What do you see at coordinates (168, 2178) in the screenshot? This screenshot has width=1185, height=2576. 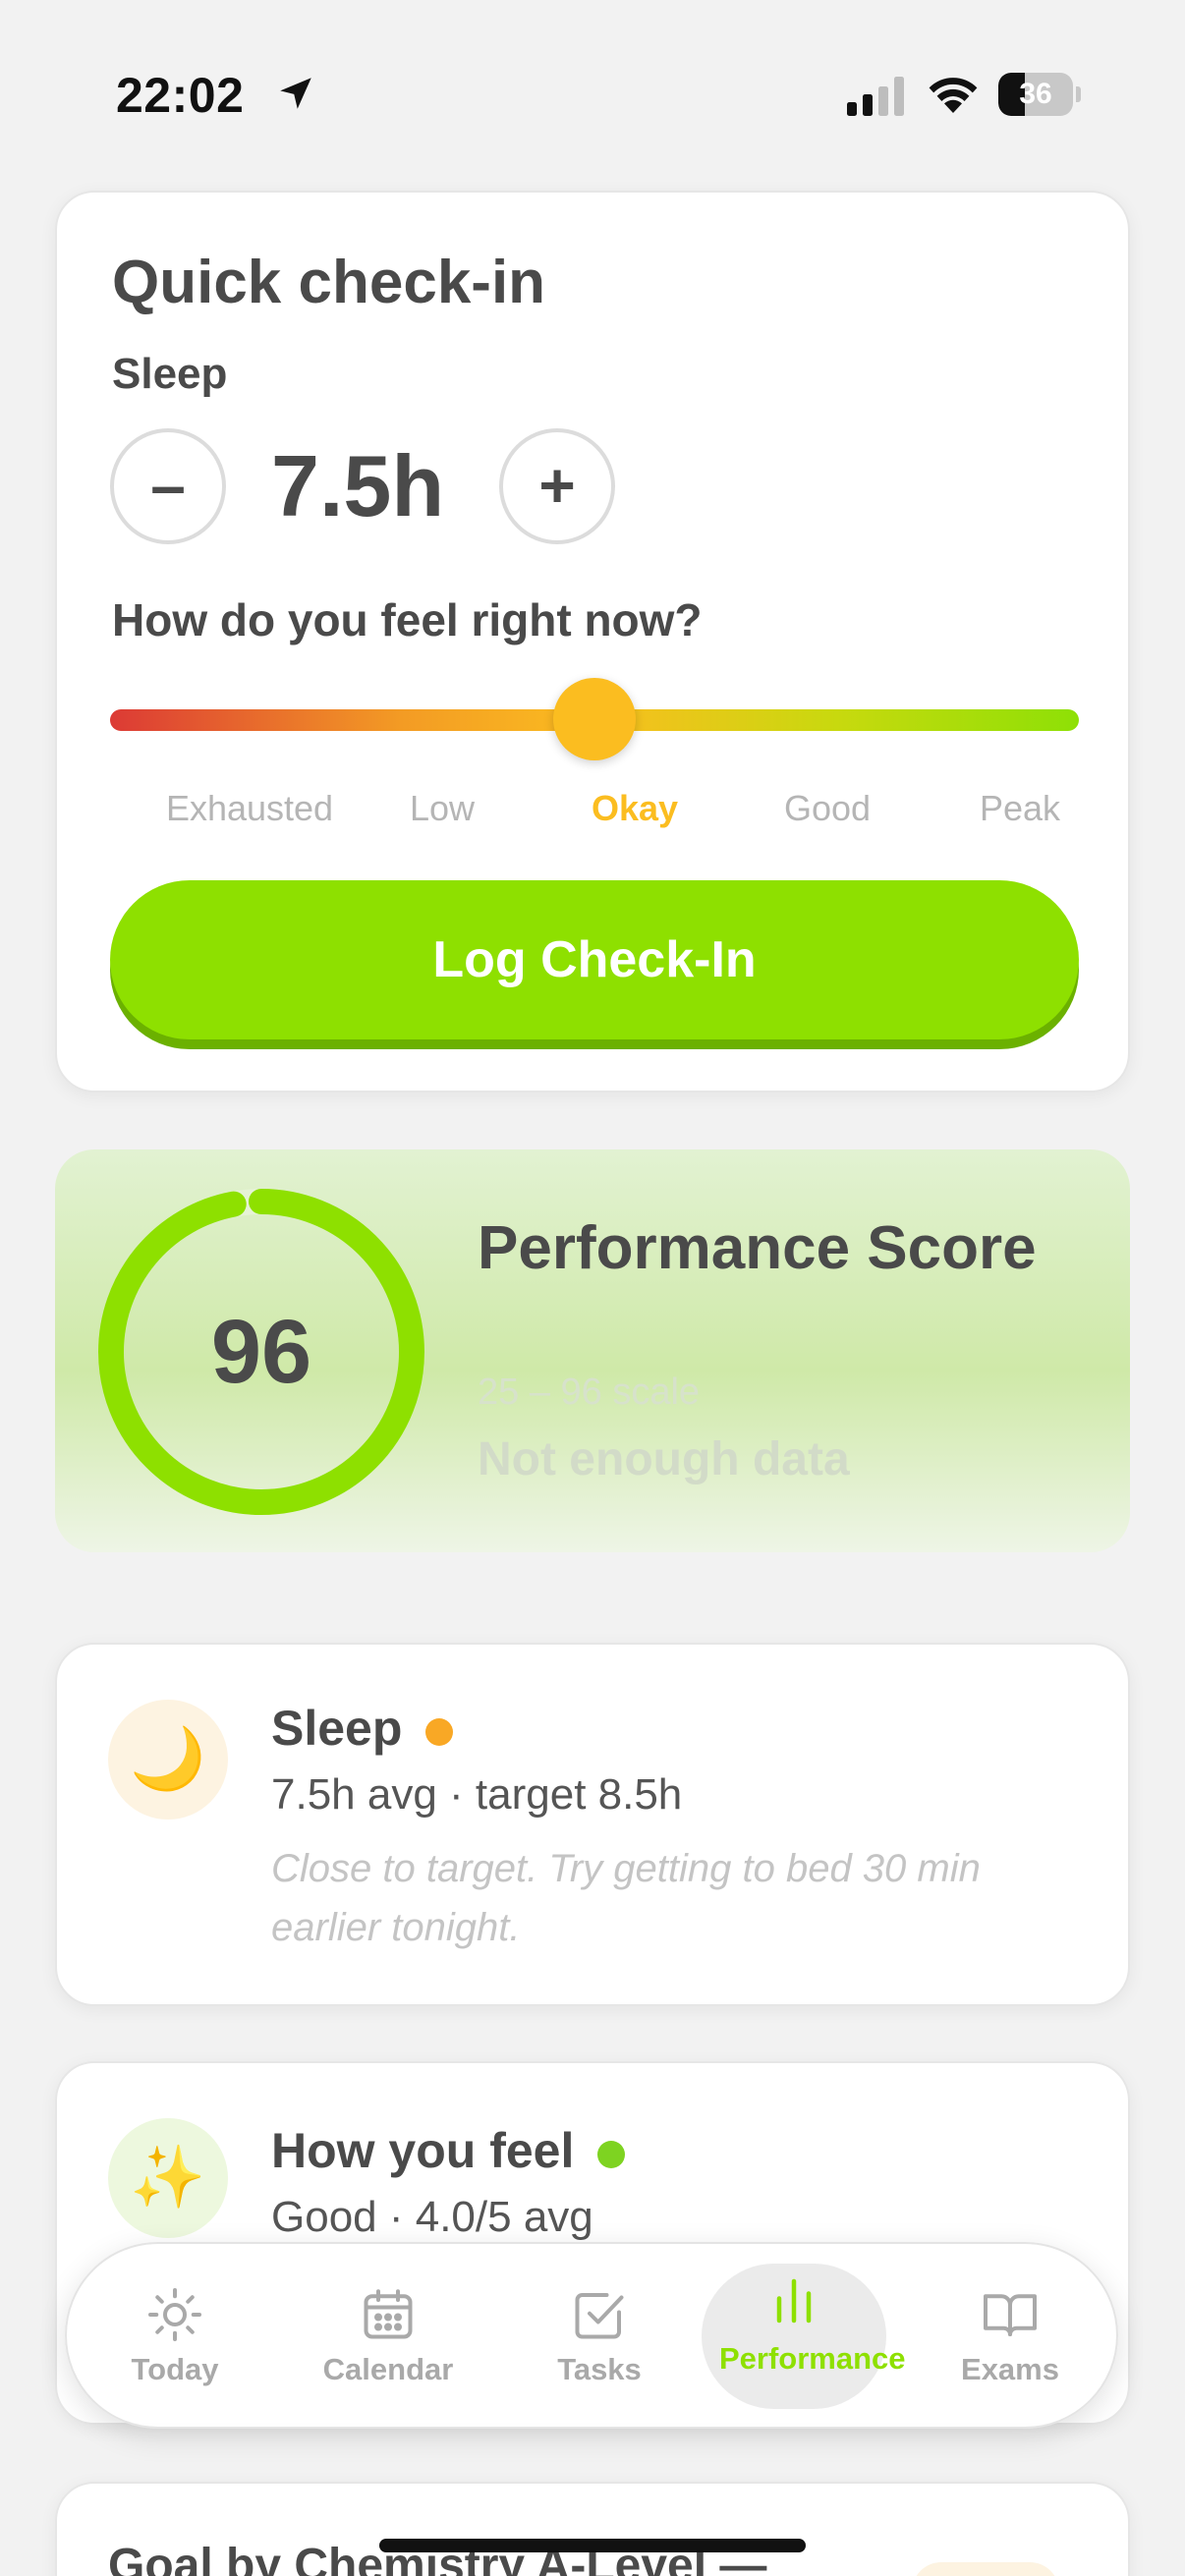 I see `sparkles-icon: ✨` at bounding box center [168, 2178].